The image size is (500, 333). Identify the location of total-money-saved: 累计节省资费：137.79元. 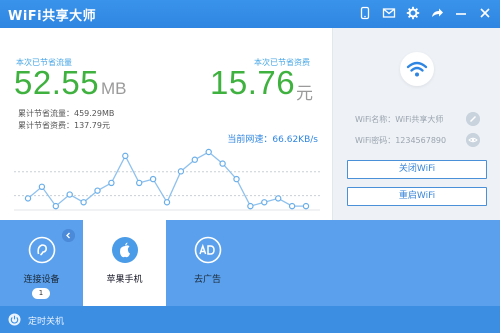
(64, 125).